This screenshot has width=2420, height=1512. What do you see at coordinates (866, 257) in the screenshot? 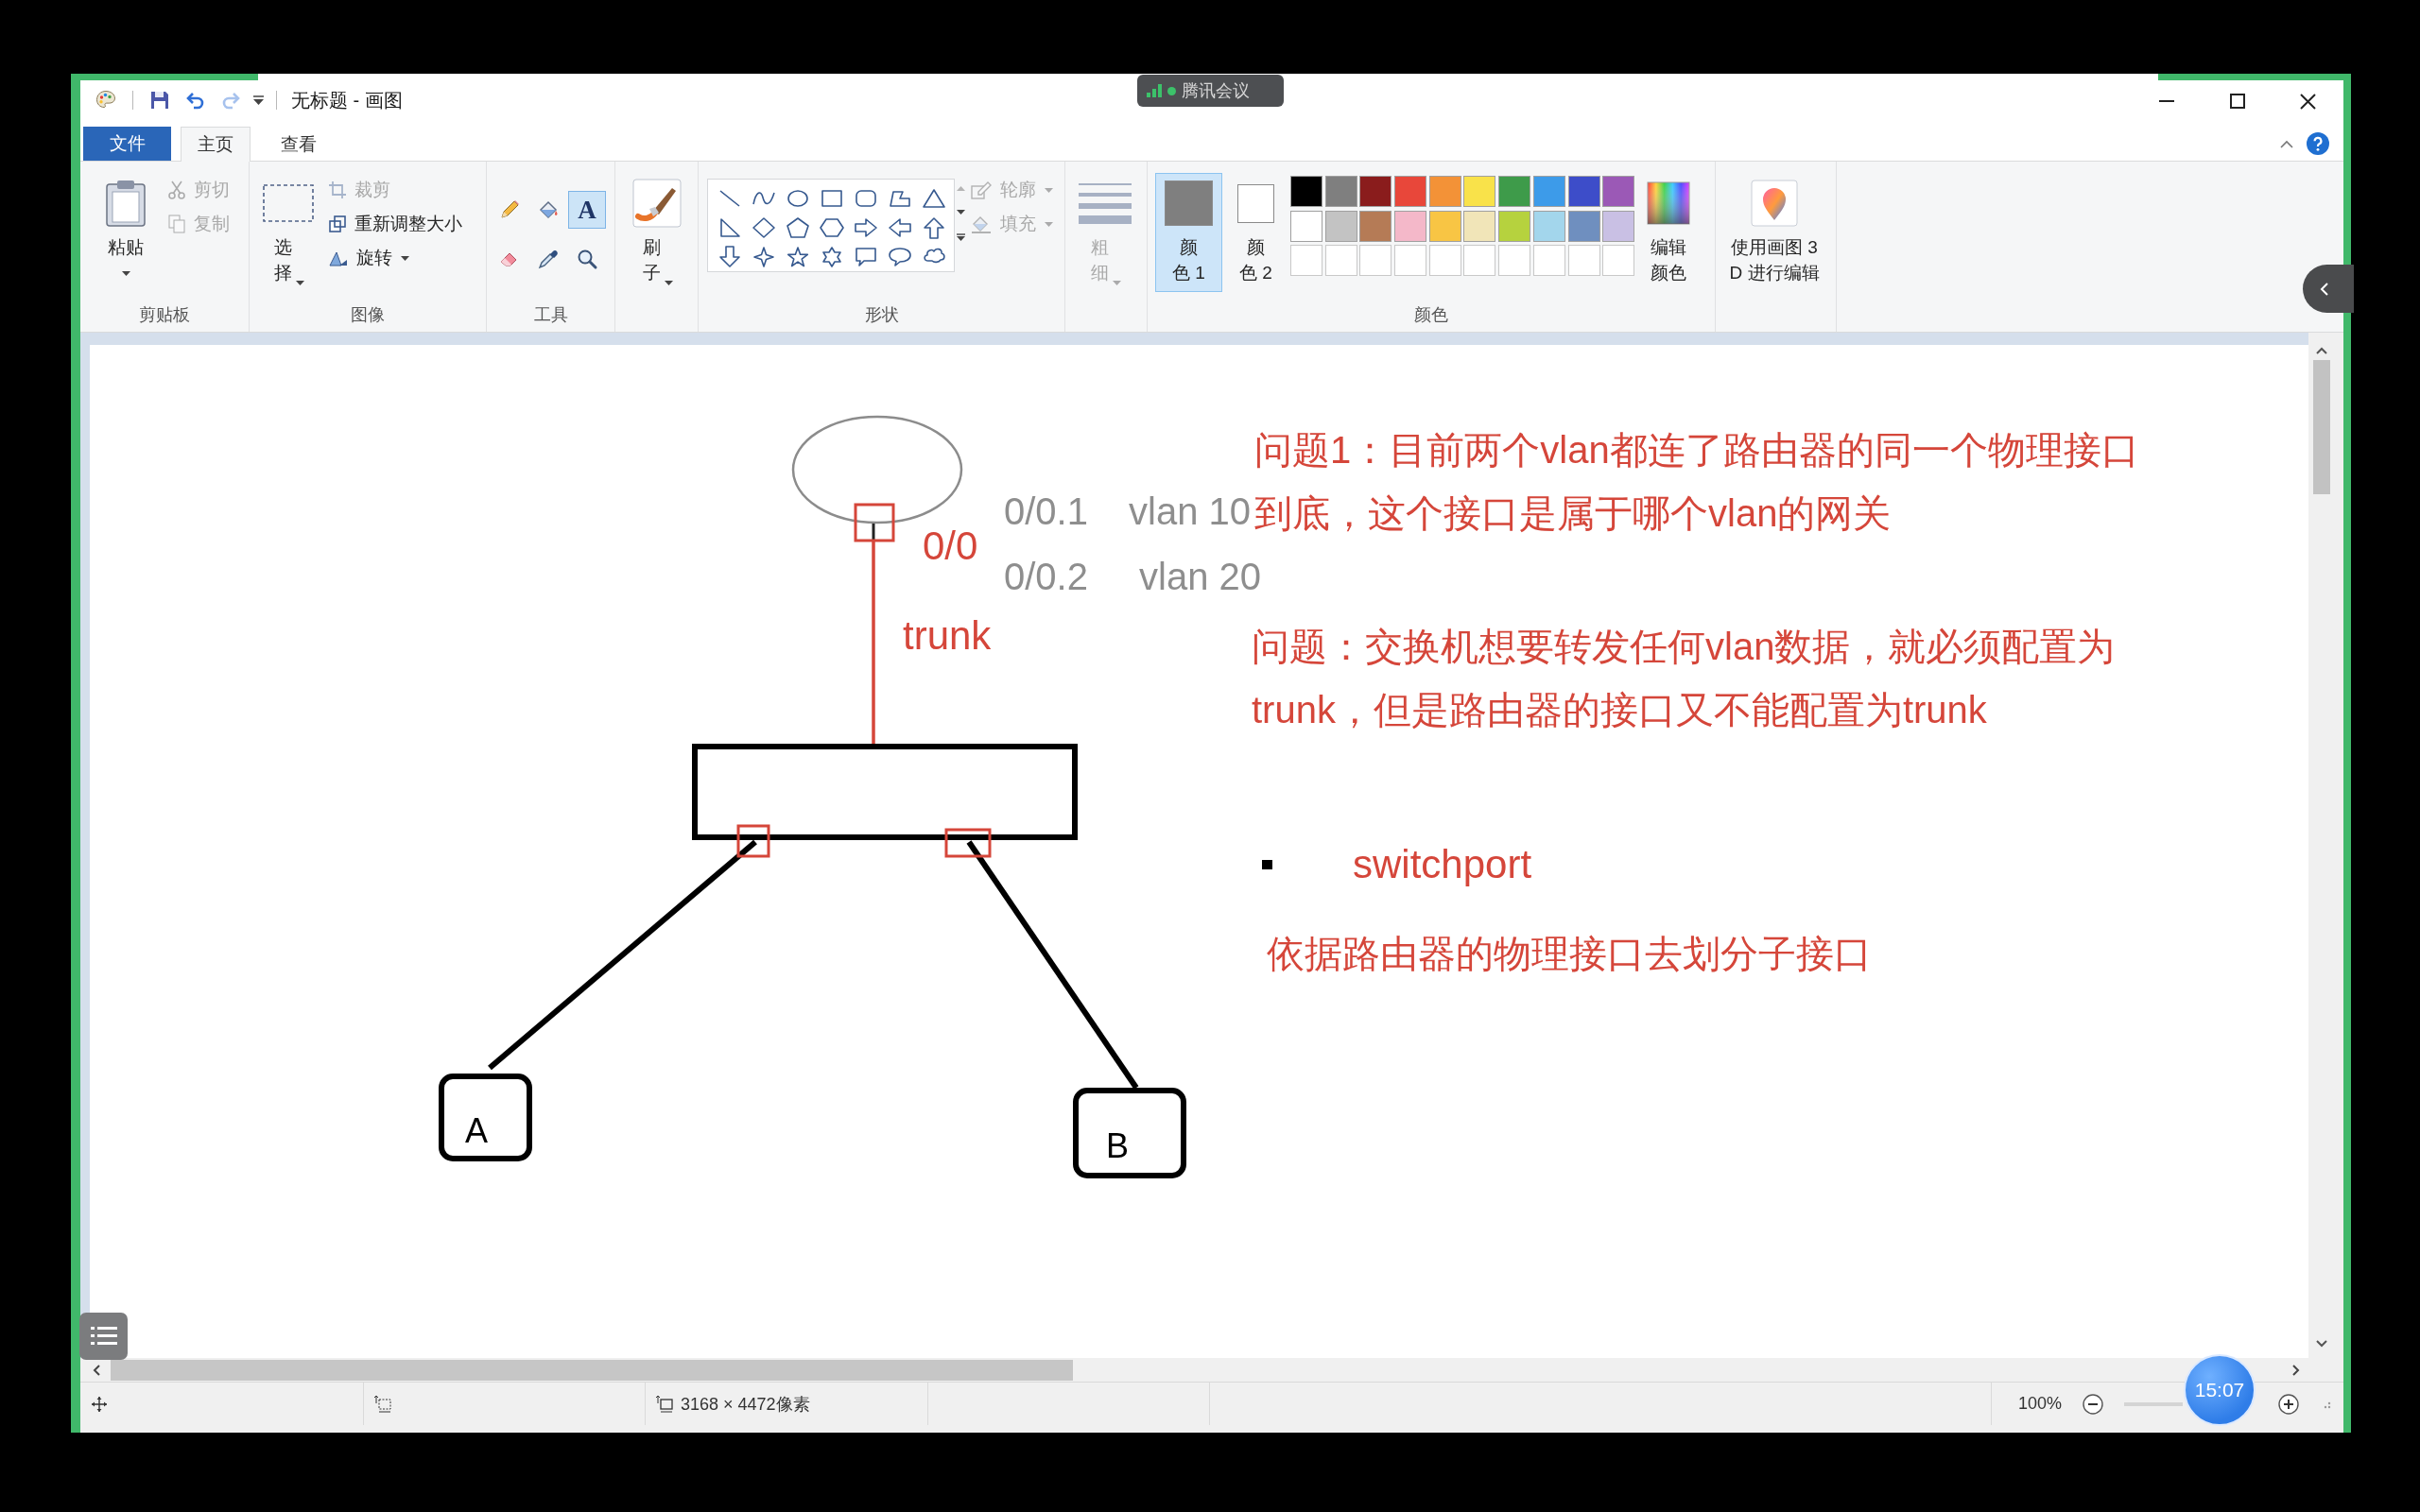
I see `rectangle-callout-shape-icon` at bounding box center [866, 257].